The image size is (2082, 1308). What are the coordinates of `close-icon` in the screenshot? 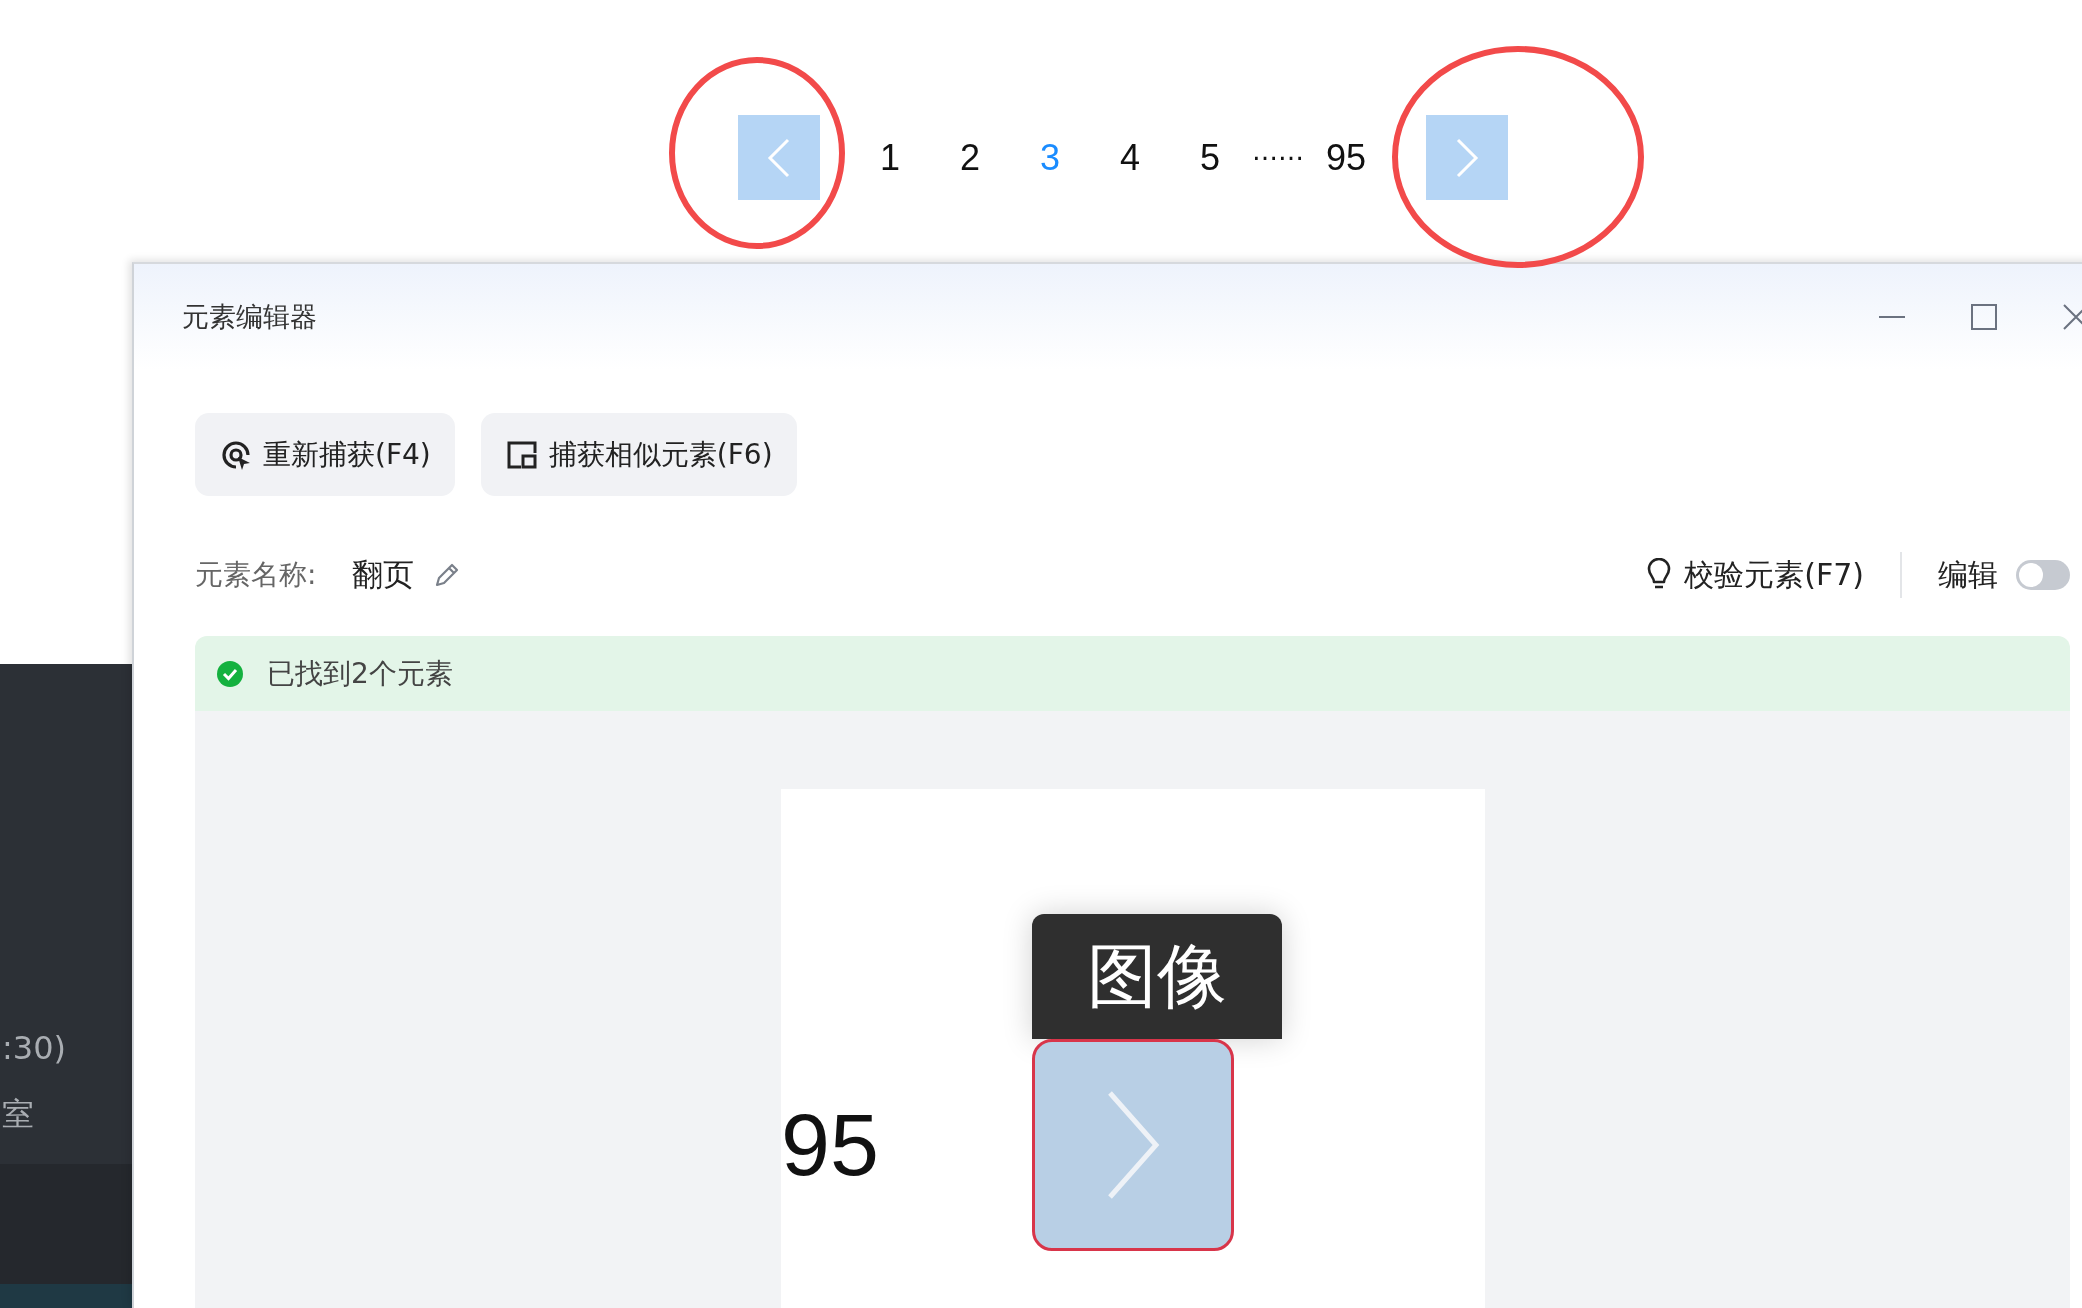 It's located at (2072, 317).